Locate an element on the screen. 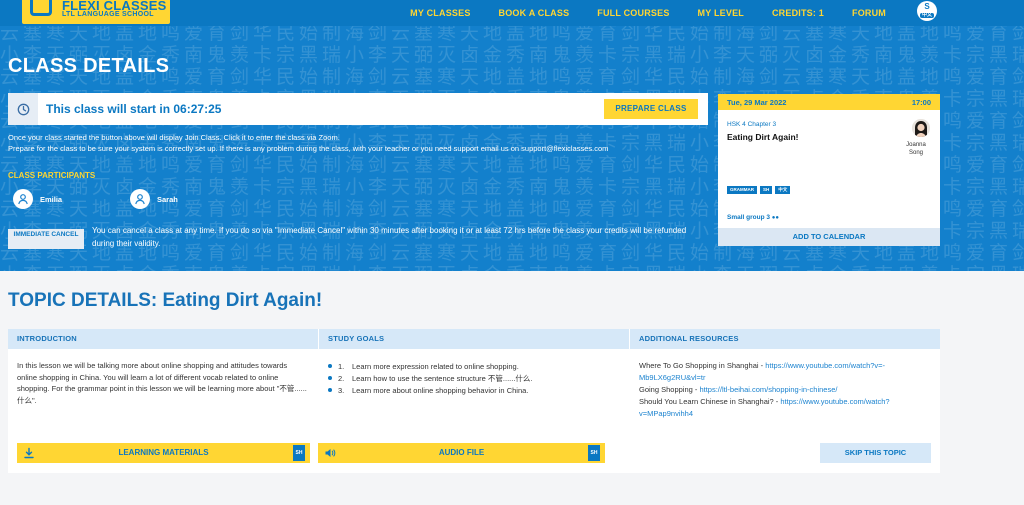 The width and height of the screenshot is (1024, 505). logo-subtitle: LTL LANGUAGE SCHOOL is located at coordinates (108, 14).